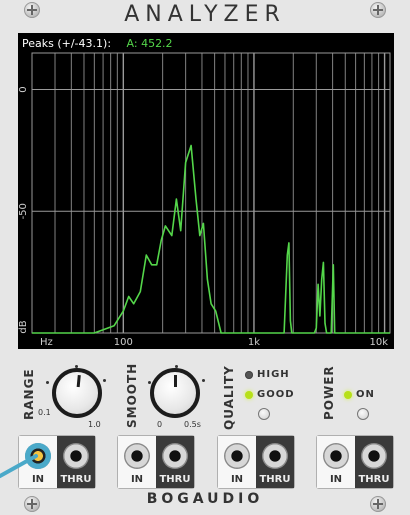 The width and height of the screenshot is (410, 515). Describe the element at coordinates (378, 342) in the screenshot. I see `x-tick-label: 10k` at that location.